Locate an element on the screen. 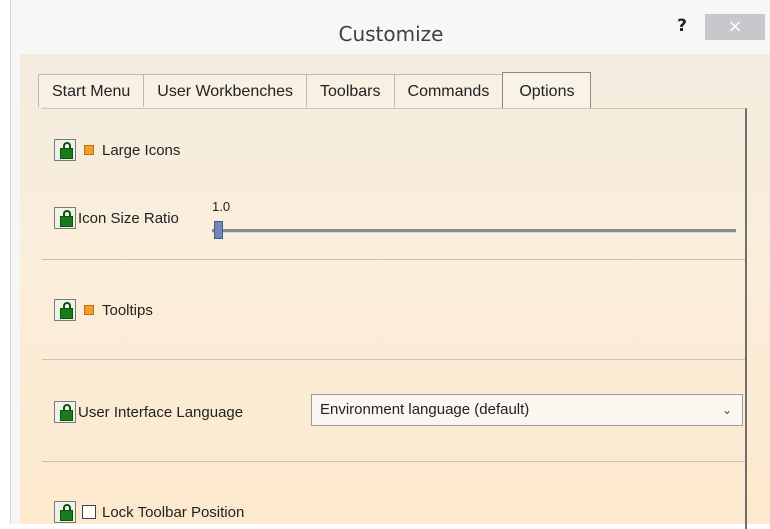  tab-user-workbenches: User Workbenches is located at coordinates (225, 90).